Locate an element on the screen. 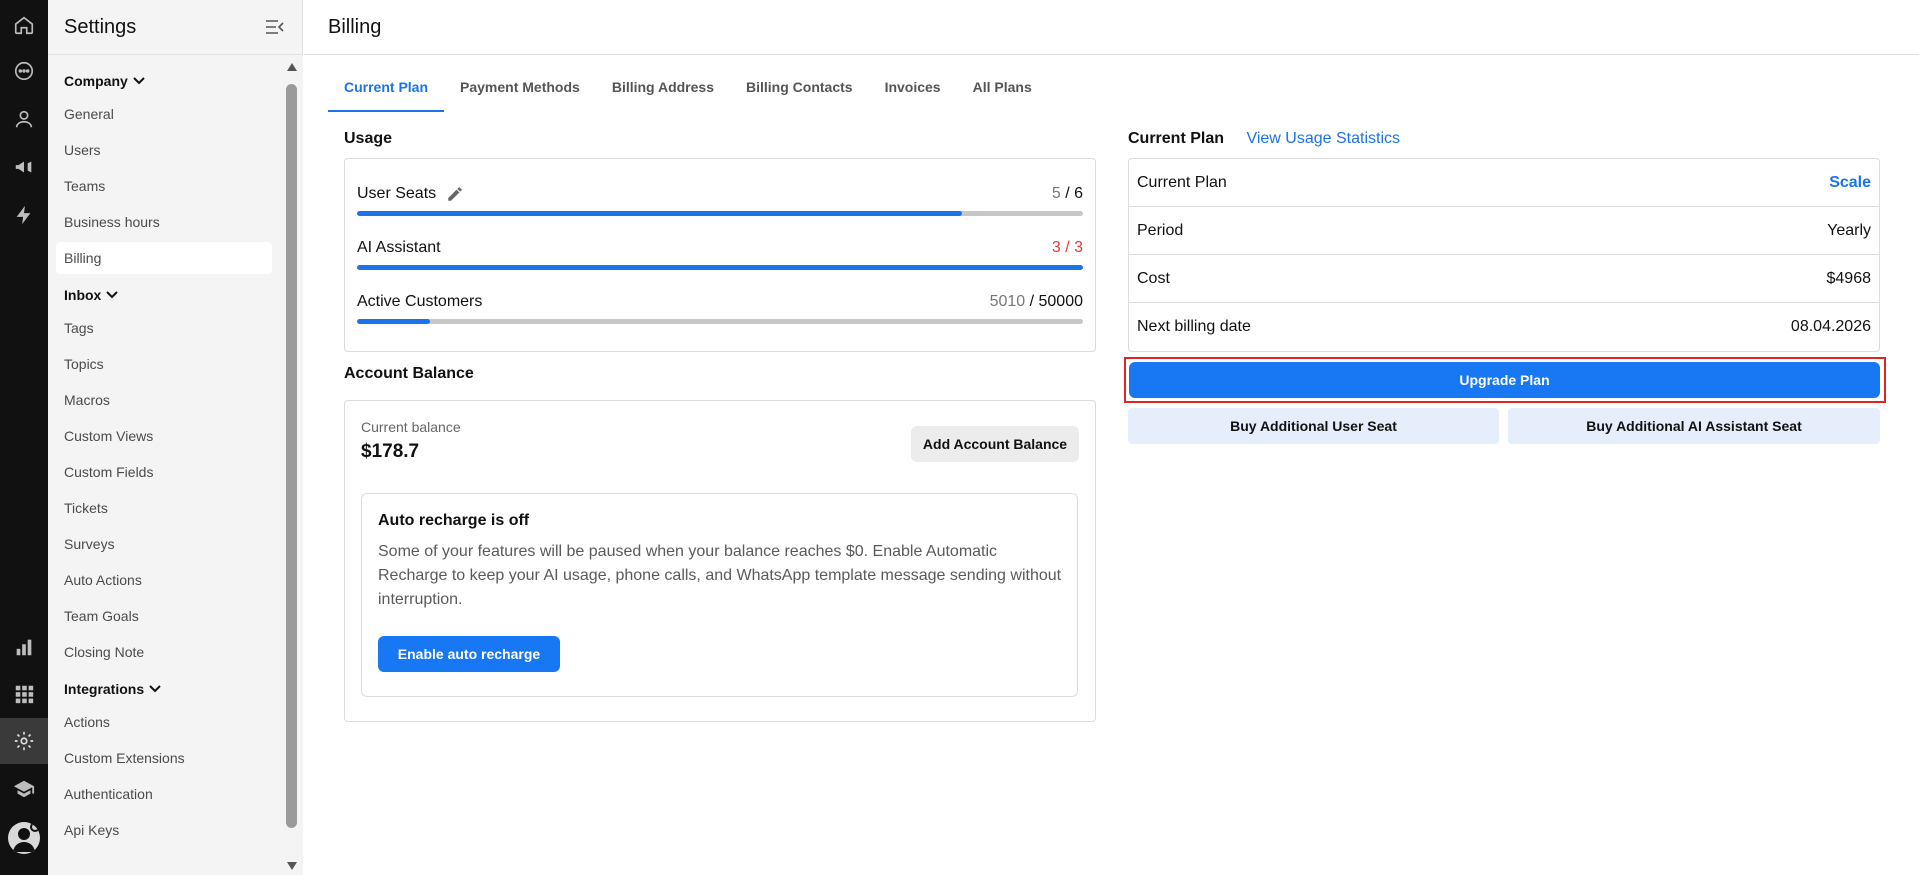 This screenshot has height=875, width=1919. group-label: Inbox is located at coordinates (83, 295).